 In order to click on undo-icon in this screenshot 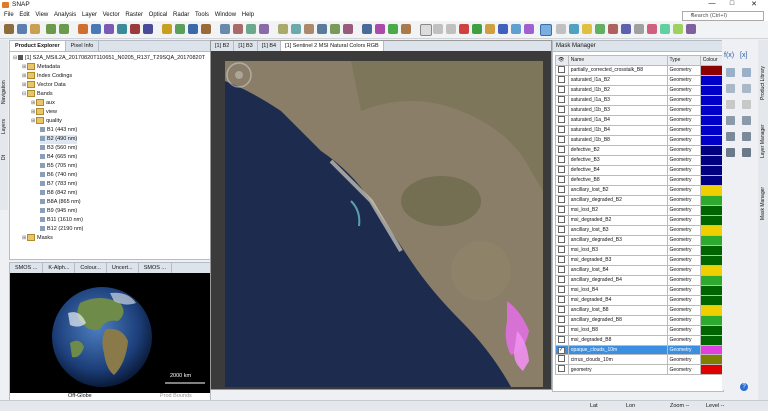, I will do `click(51, 29)`.